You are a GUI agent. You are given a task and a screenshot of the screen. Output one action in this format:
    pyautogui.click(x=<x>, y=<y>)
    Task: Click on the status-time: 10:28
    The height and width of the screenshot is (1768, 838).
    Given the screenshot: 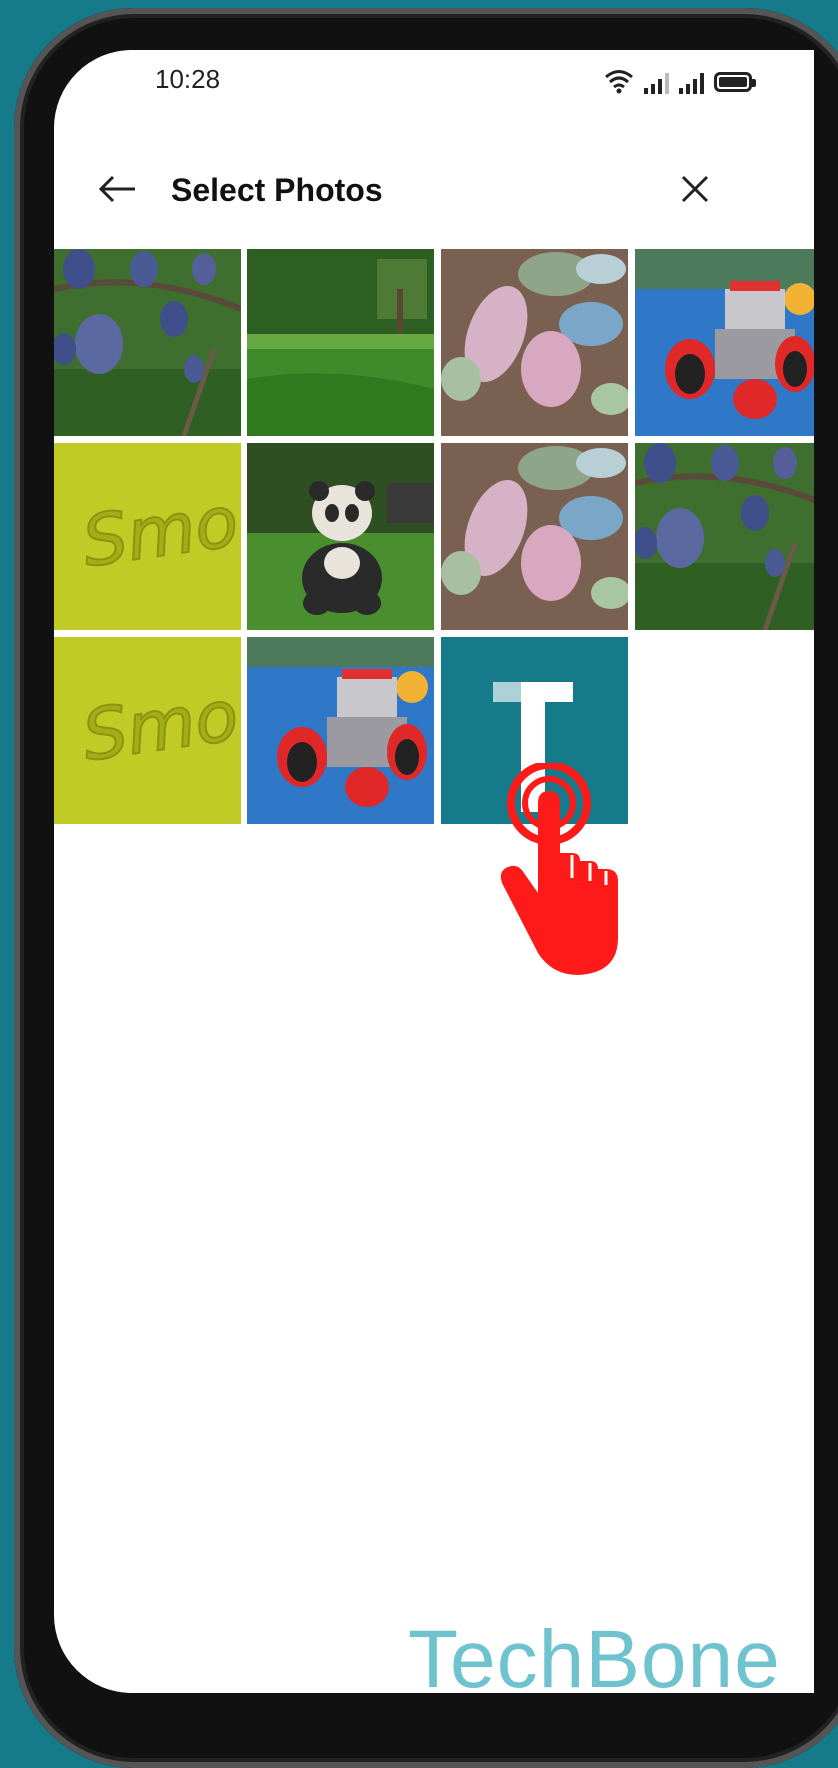 What is the action you would take?
    pyautogui.click(x=188, y=79)
    